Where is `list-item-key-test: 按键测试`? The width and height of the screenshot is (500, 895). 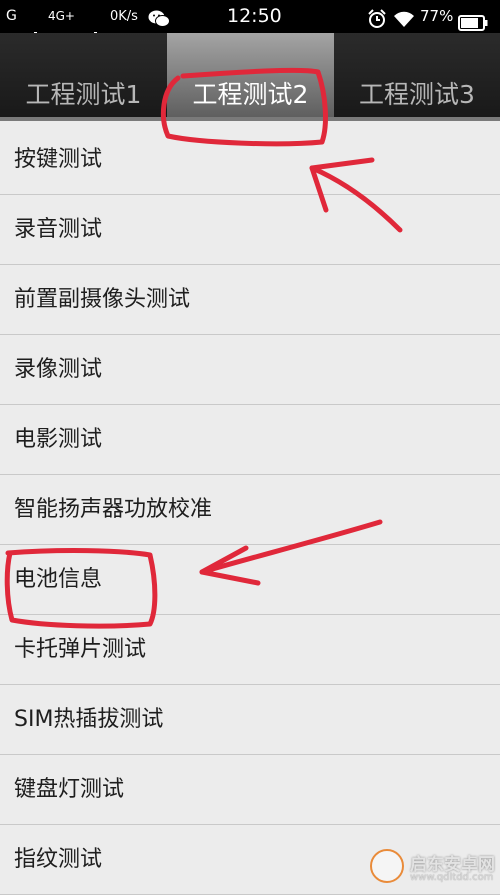 list-item-key-test: 按键测试 is located at coordinates (250, 160).